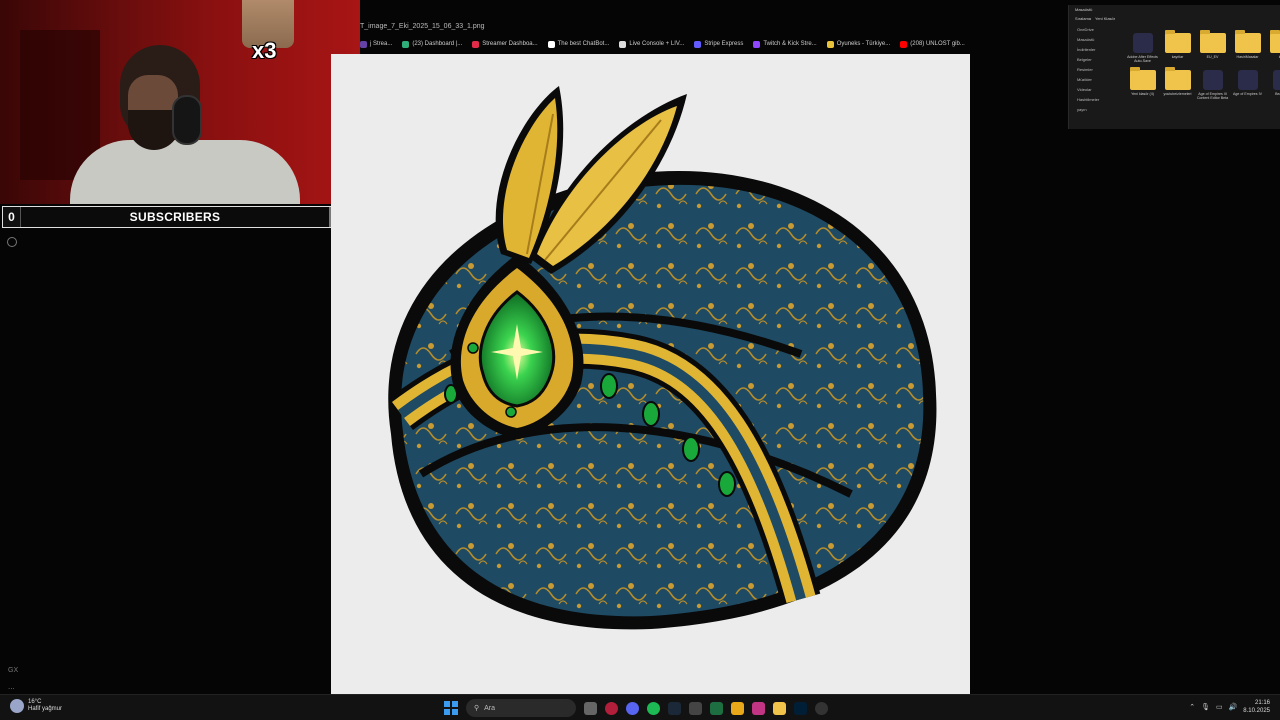 The height and width of the screenshot is (720, 1280). What do you see at coordinates (1174, 18) in the screenshot?
I see `explorer-toolbar: Sıralama Yeni Klasör` at bounding box center [1174, 18].